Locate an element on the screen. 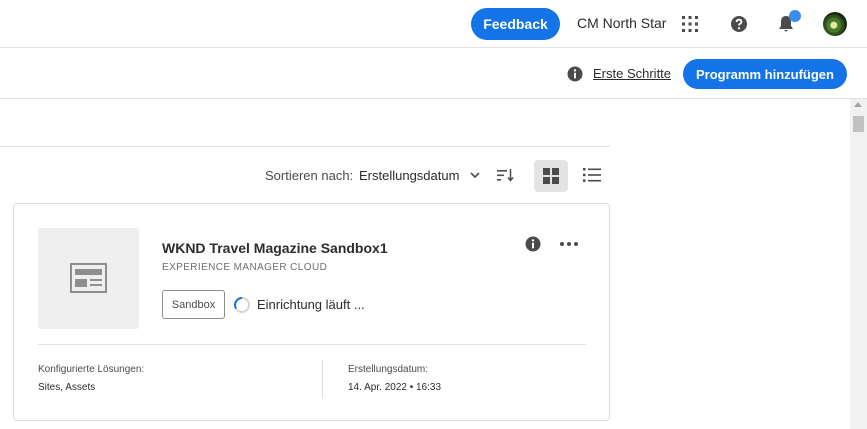 This screenshot has height=429, width=867. feedback-button: Feedback is located at coordinates (515, 24).